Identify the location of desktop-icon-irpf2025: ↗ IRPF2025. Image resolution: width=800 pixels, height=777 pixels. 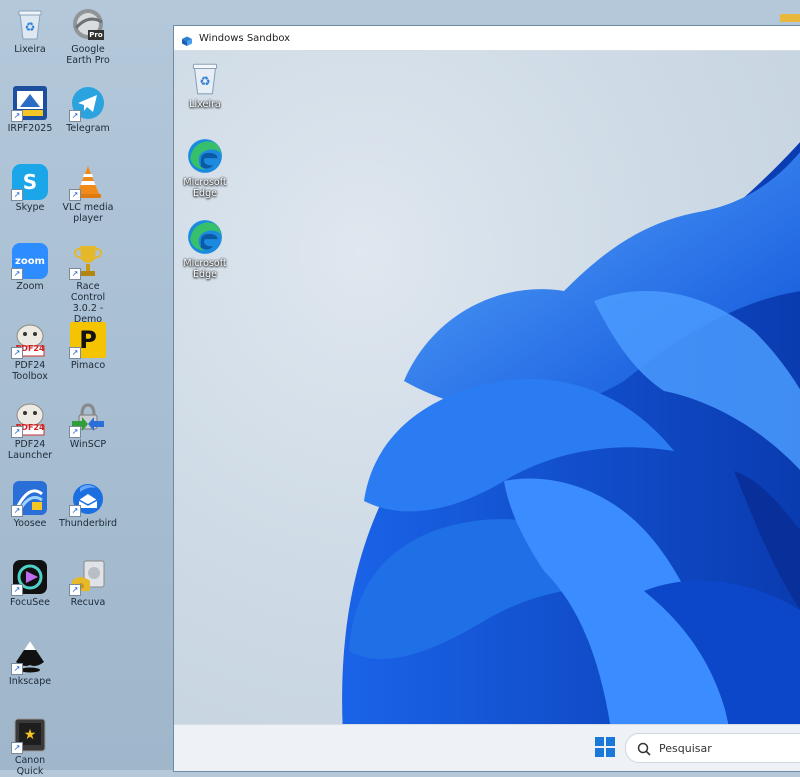
(30, 109).